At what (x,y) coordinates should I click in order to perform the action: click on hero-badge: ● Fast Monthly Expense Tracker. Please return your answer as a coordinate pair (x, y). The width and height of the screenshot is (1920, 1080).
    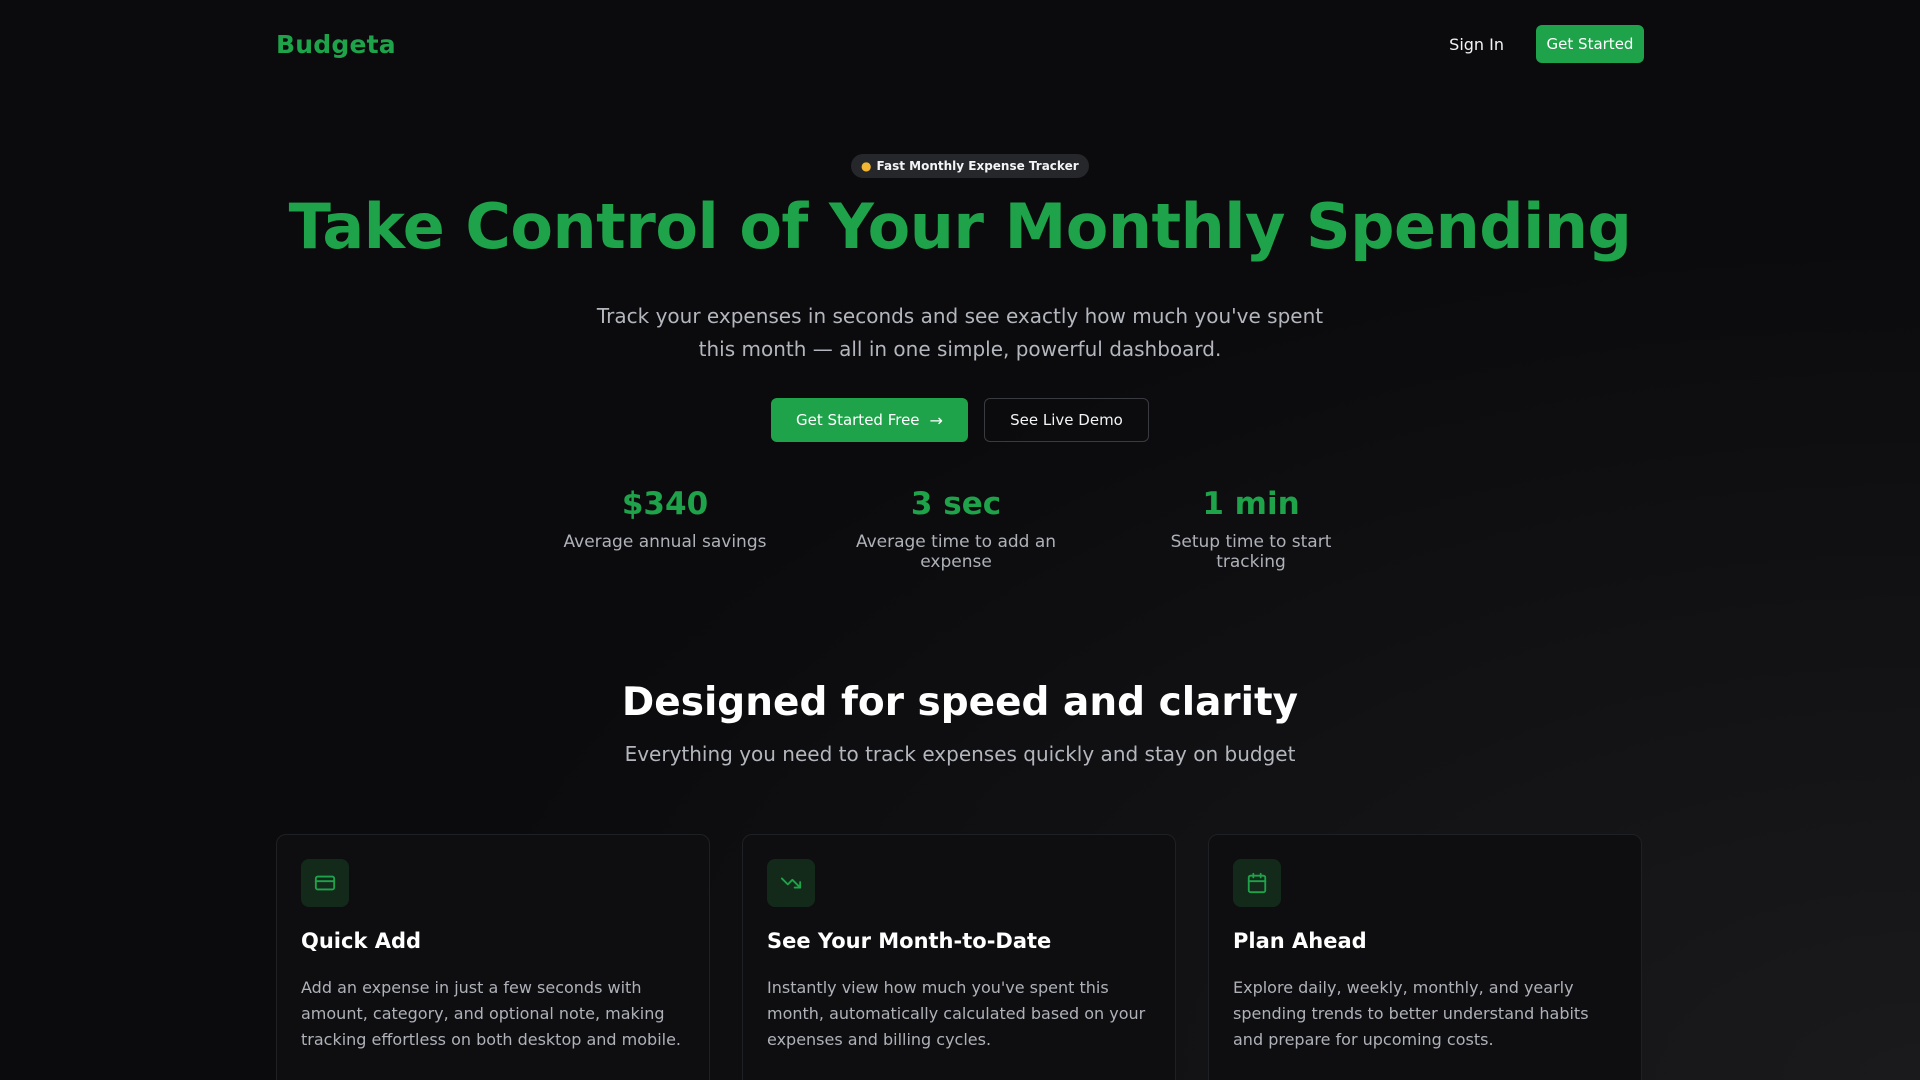
    Looking at the image, I should click on (970, 166).